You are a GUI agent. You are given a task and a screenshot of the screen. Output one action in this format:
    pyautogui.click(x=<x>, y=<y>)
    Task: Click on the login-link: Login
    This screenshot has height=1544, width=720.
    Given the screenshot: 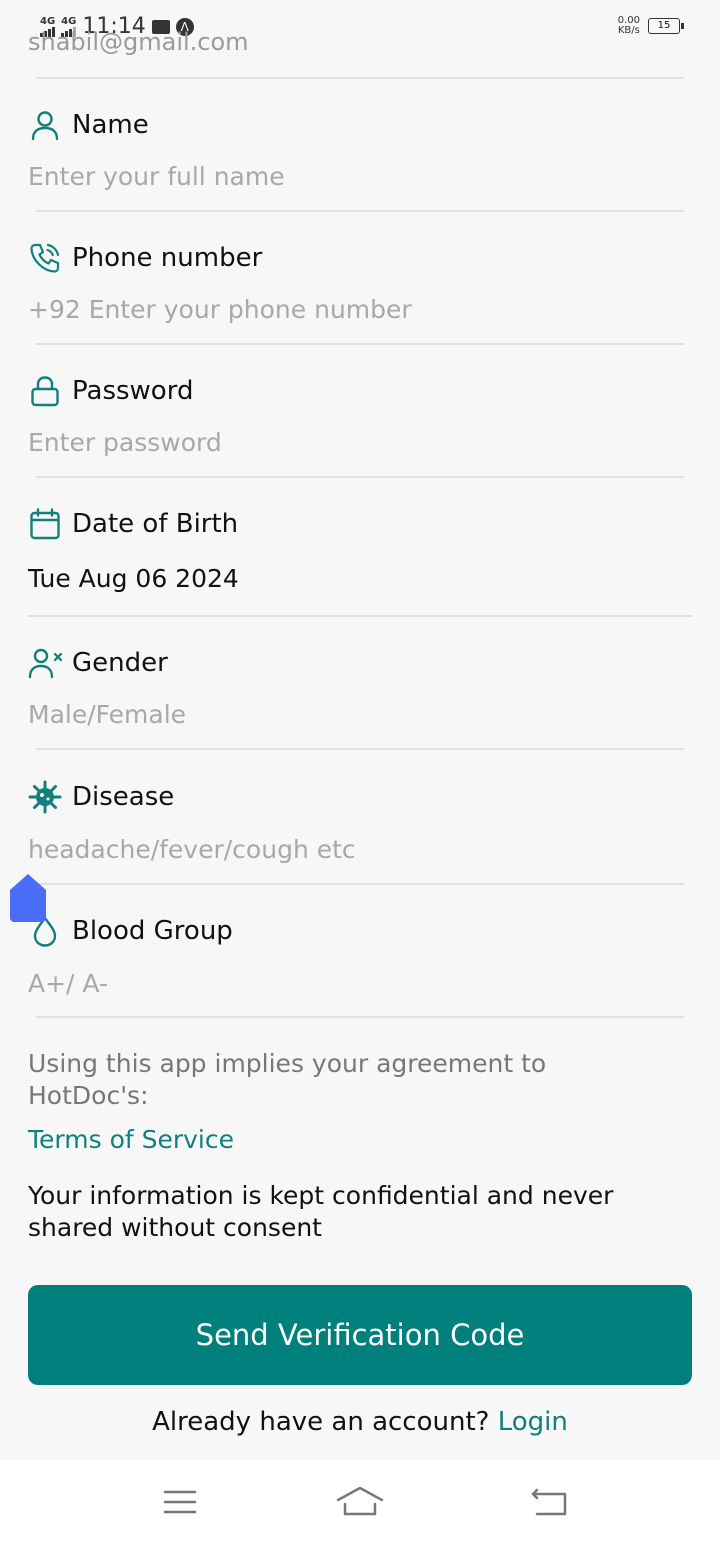 What is the action you would take?
    pyautogui.click(x=533, y=1422)
    